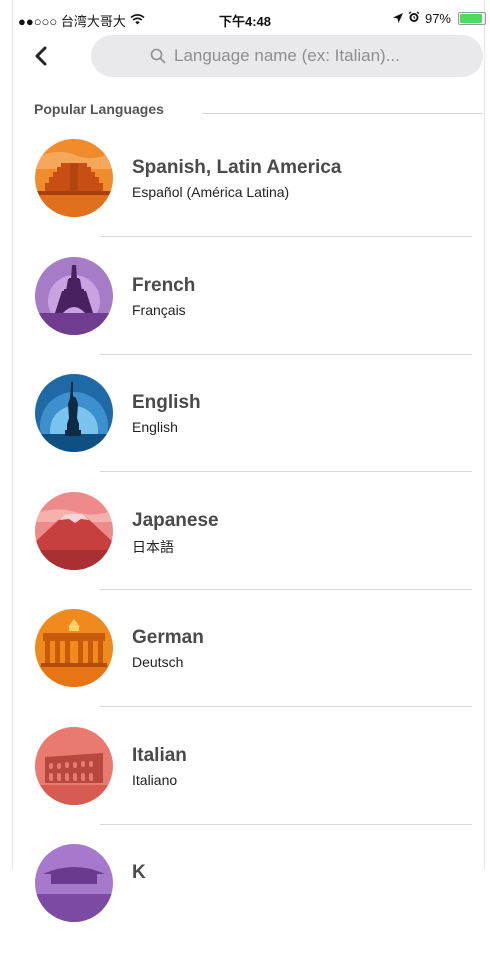 The height and width of the screenshot is (962, 490). What do you see at coordinates (168, 637) in the screenshot?
I see `language-name: German` at bounding box center [168, 637].